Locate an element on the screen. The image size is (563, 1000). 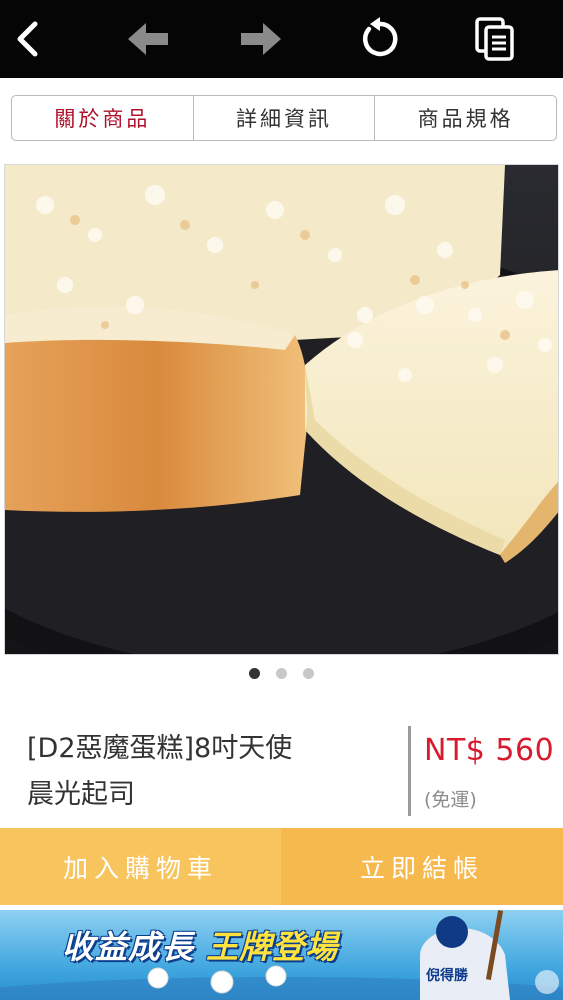
reload-button is located at coordinates (379, 39).